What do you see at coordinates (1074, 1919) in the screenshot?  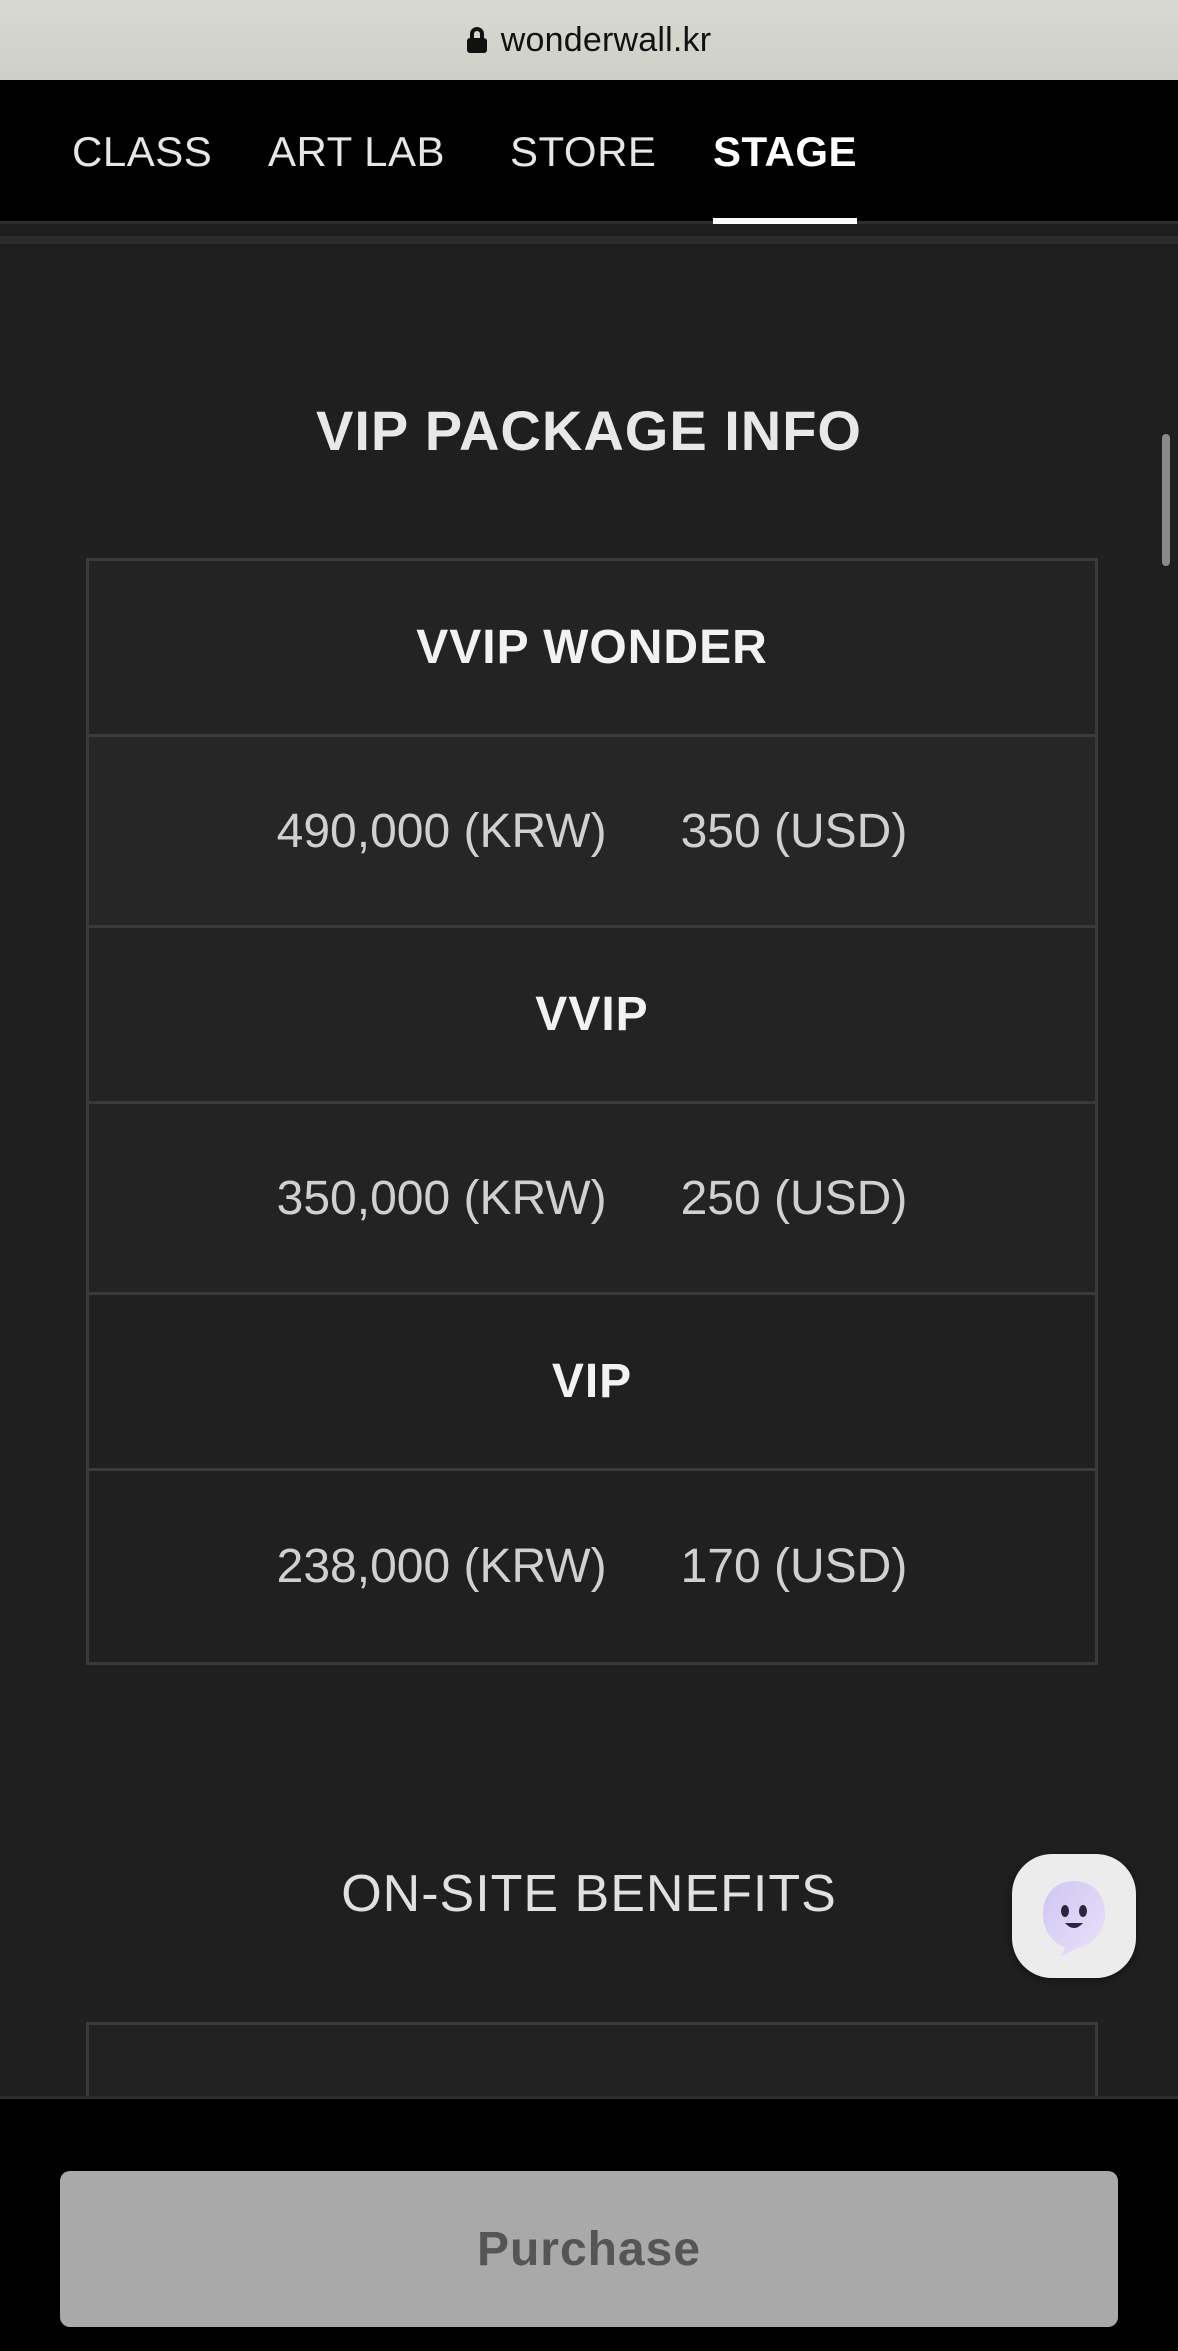 I see `ghost-chat-icon` at bounding box center [1074, 1919].